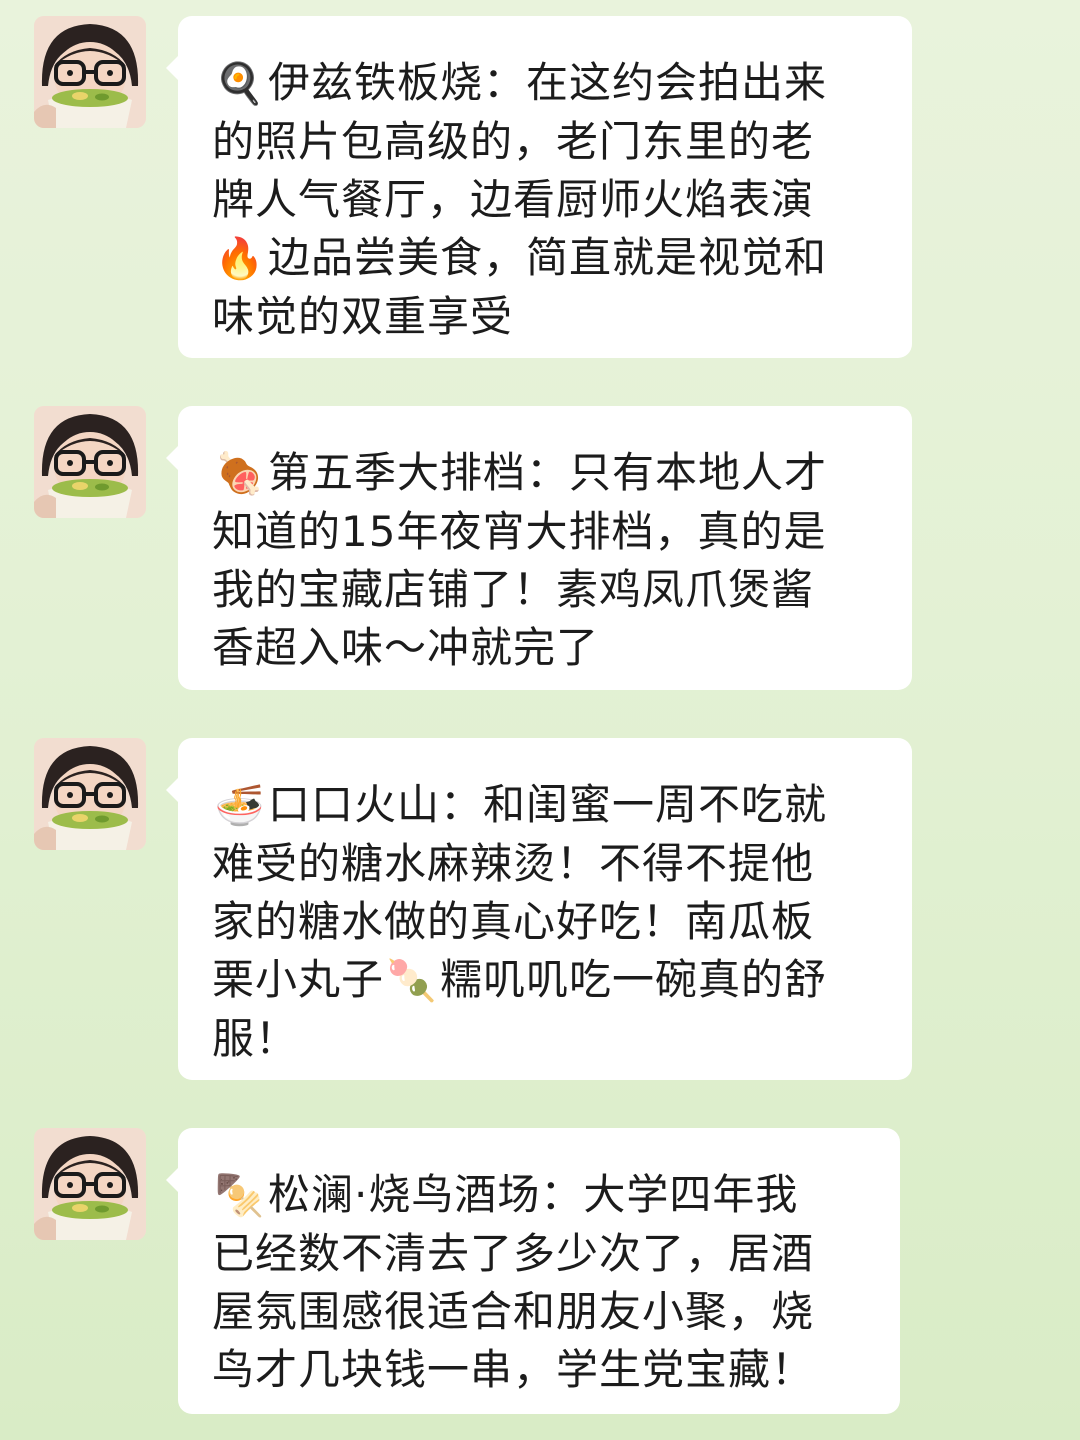 The image size is (1080, 1440). What do you see at coordinates (255, 1038) in the screenshot?
I see `message-line: 服！` at bounding box center [255, 1038].